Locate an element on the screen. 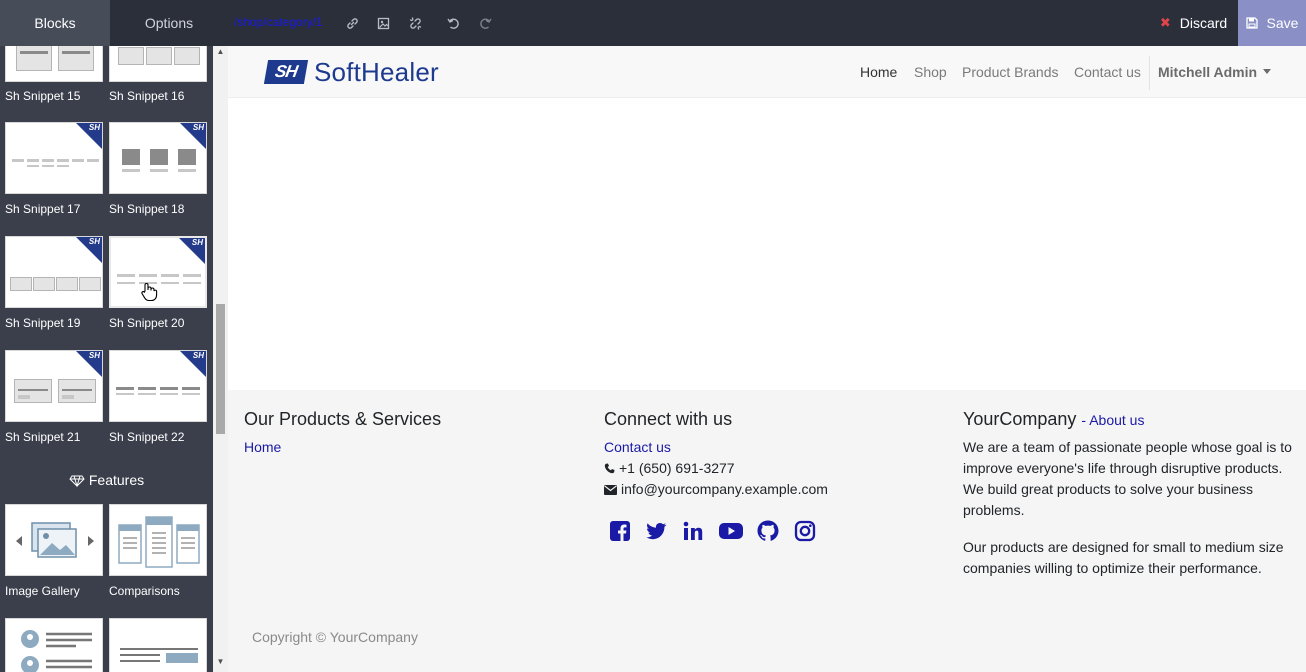 This screenshot has width=1306, height=672. nav-item-product-brands: Product Brands is located at coordinates (1010, 72).